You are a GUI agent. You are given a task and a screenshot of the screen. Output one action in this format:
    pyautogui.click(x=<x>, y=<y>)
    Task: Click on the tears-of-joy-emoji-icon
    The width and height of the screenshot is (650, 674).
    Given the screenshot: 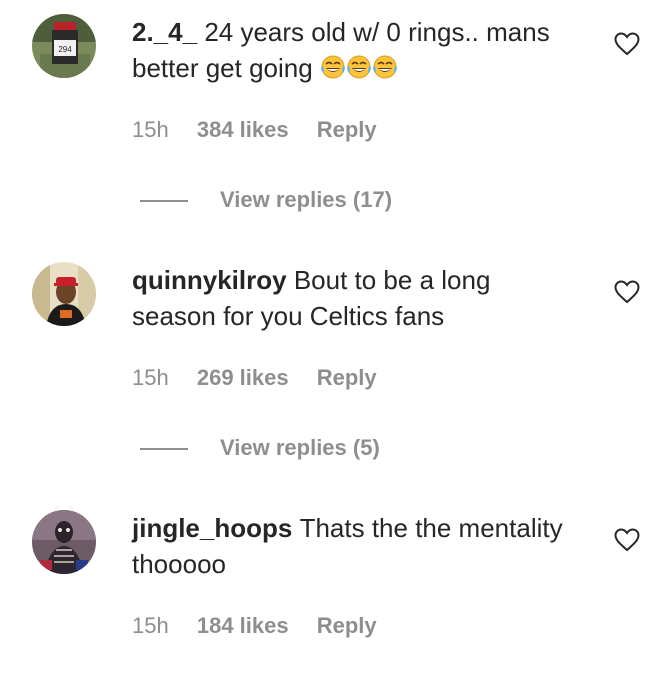 What is the action you would take?
    pyautogui.click(x=359, y=71)
    